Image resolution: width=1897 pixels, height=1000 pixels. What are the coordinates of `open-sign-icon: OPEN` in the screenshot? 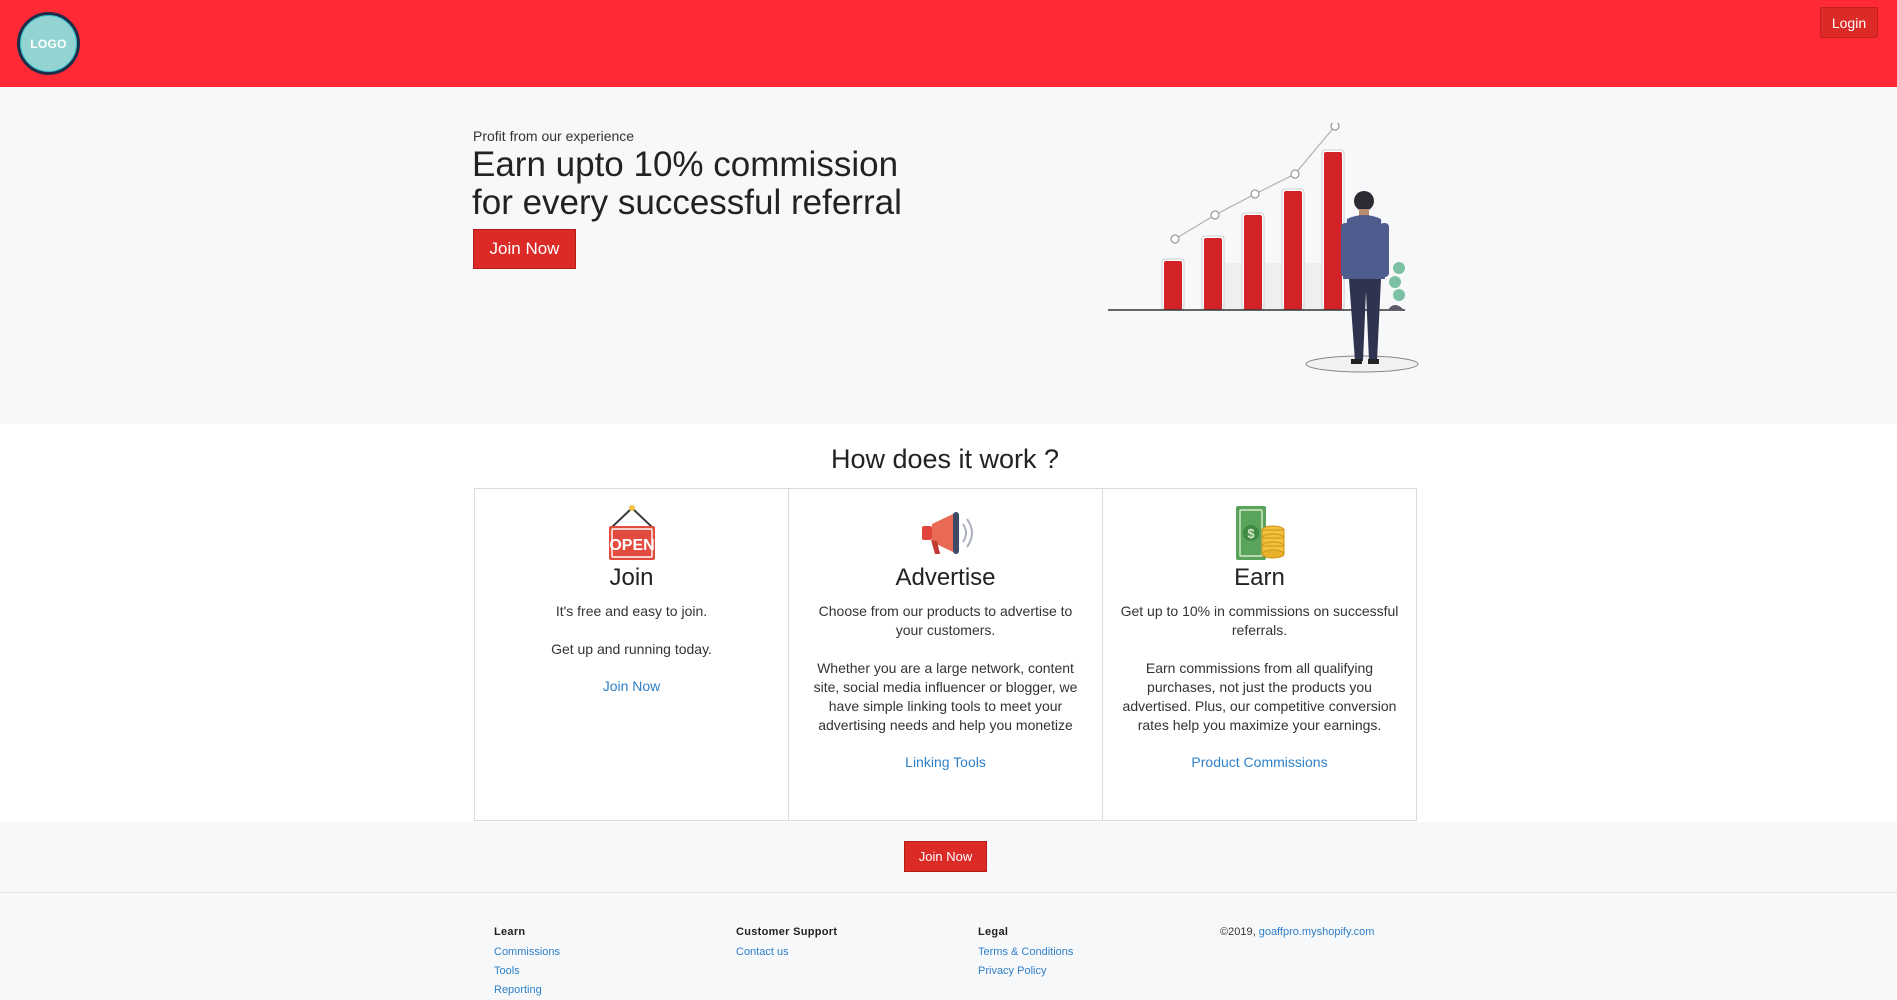 It's located at (631, 532).